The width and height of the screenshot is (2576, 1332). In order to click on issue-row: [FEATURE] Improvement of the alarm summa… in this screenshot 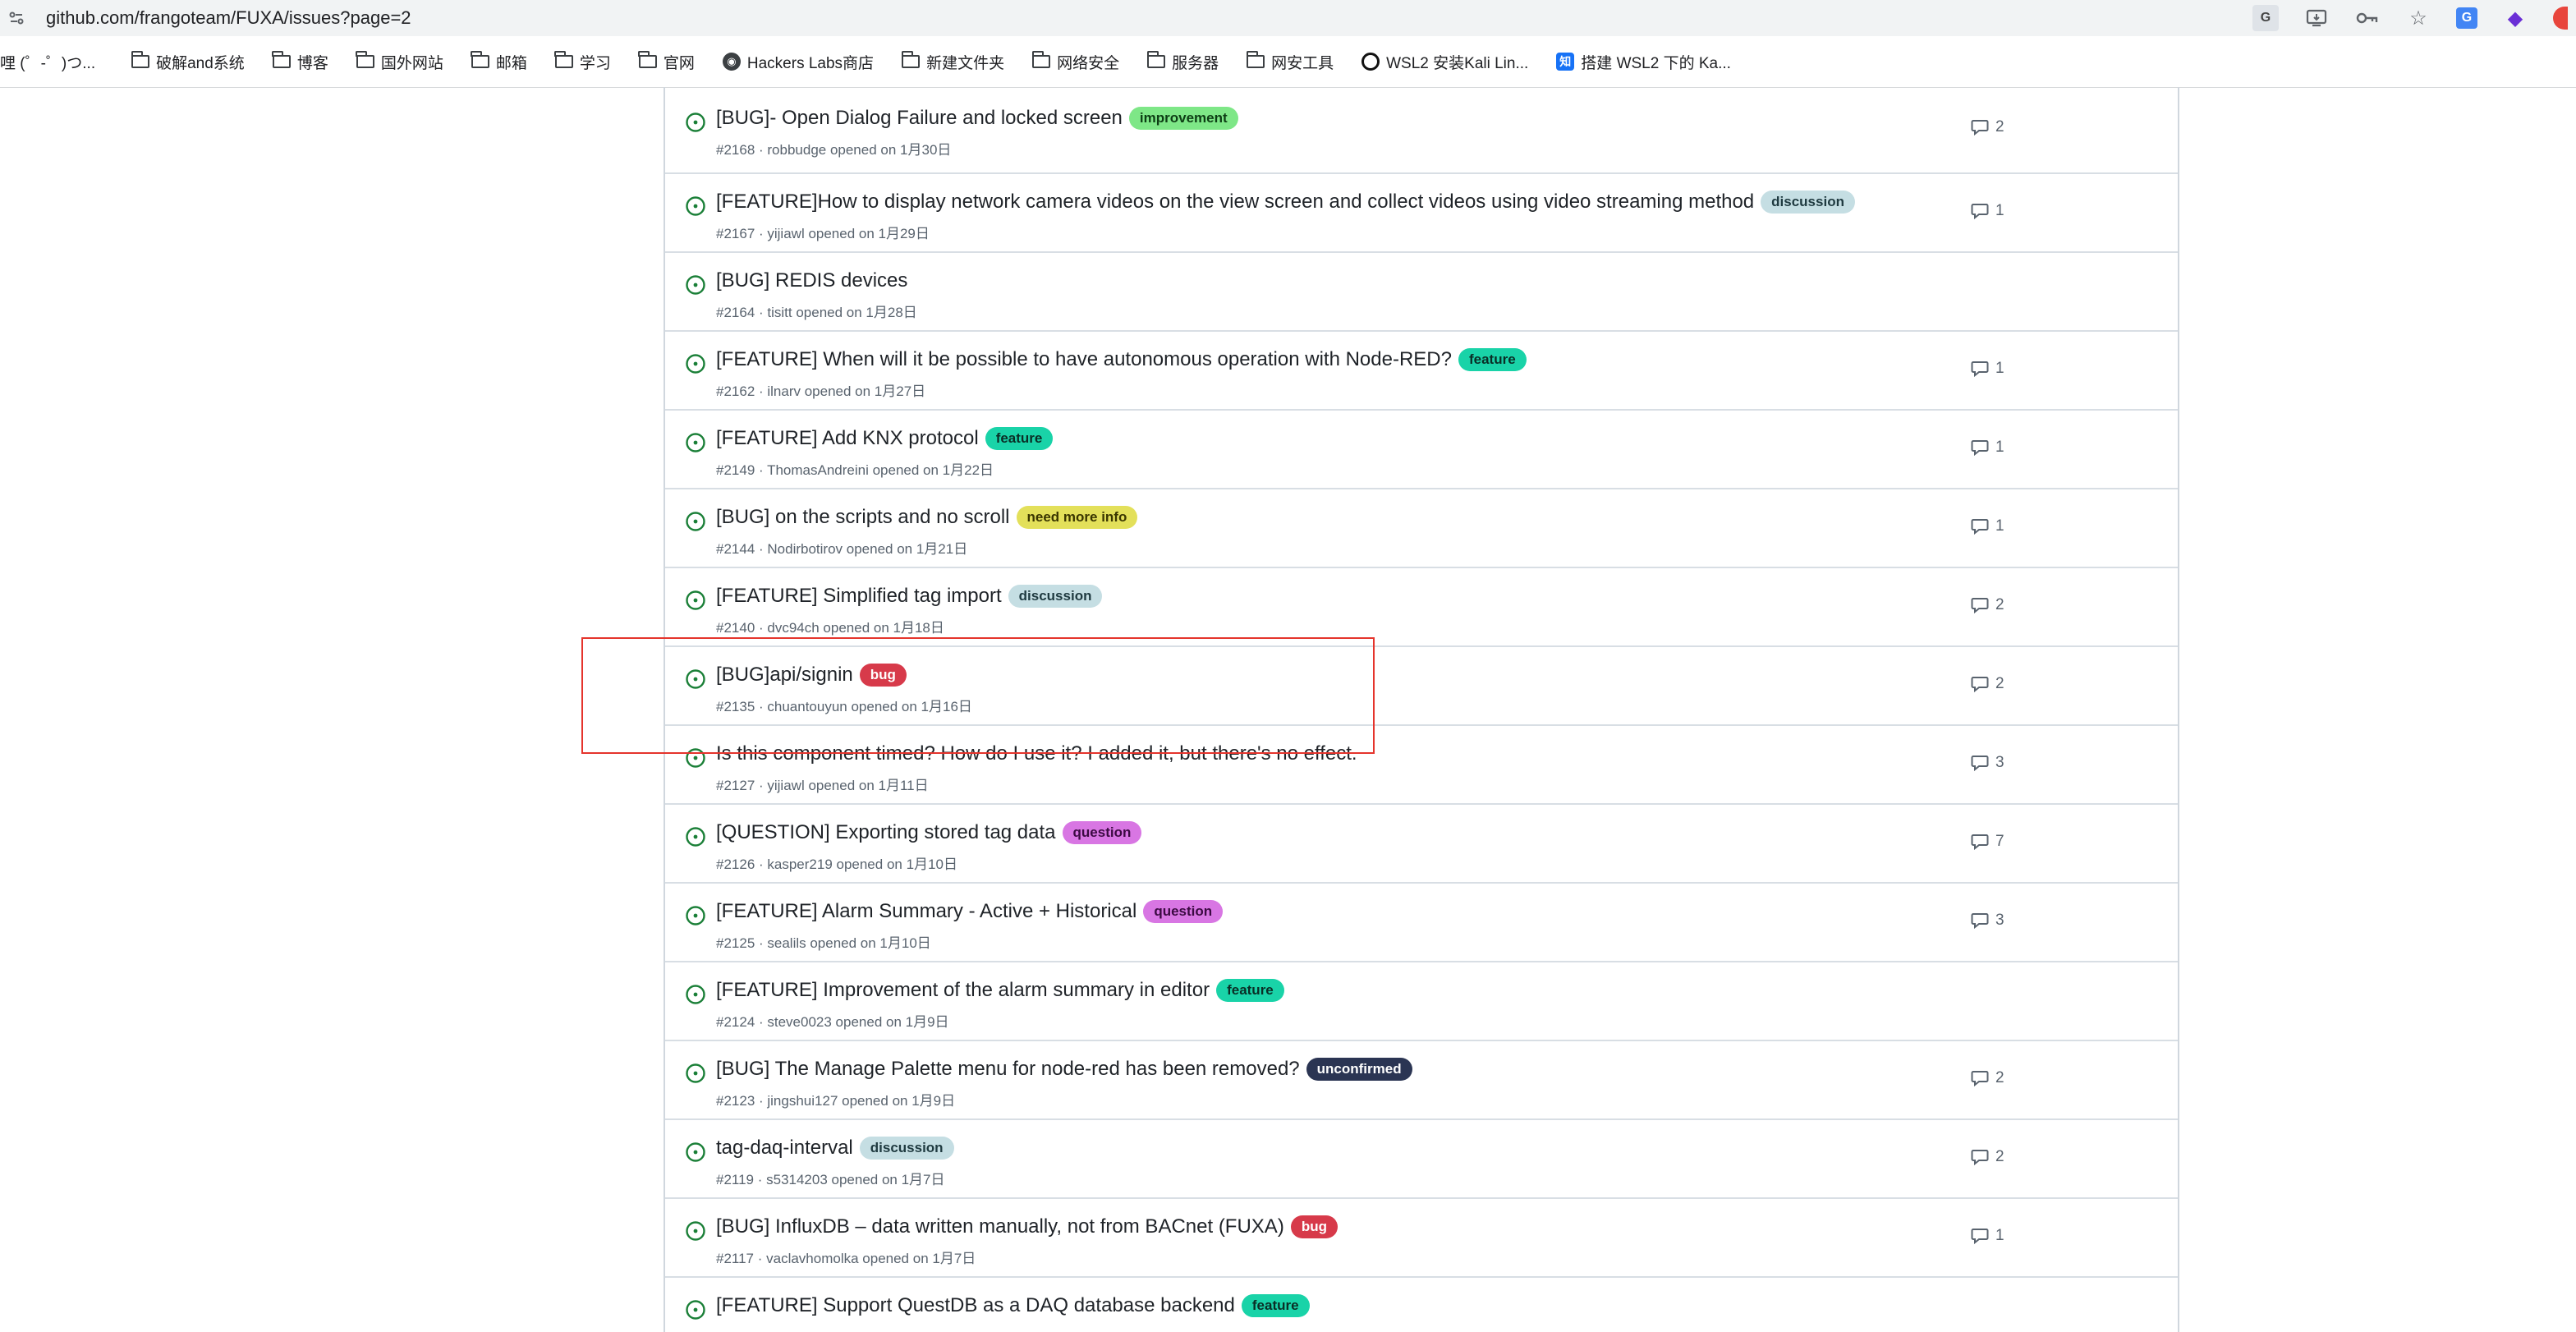, I will do `click(1421, 1000)`.